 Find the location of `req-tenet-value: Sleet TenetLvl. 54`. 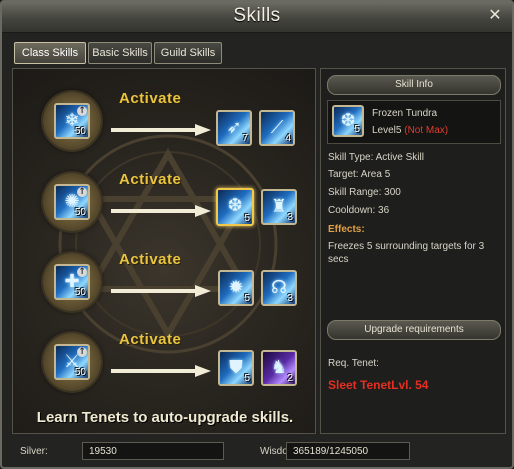

req-tenet-value: Sleet TenetLvl. 54 is located at coordinates (378, 385).